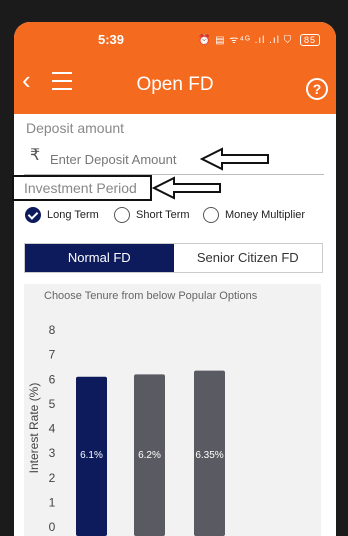 The width and height of the screenshot is (348, 536). What do you see at coordinates (52, 379) in the screenshot?
I see `y-tick-label: 6` at bounding box center [52, 379].